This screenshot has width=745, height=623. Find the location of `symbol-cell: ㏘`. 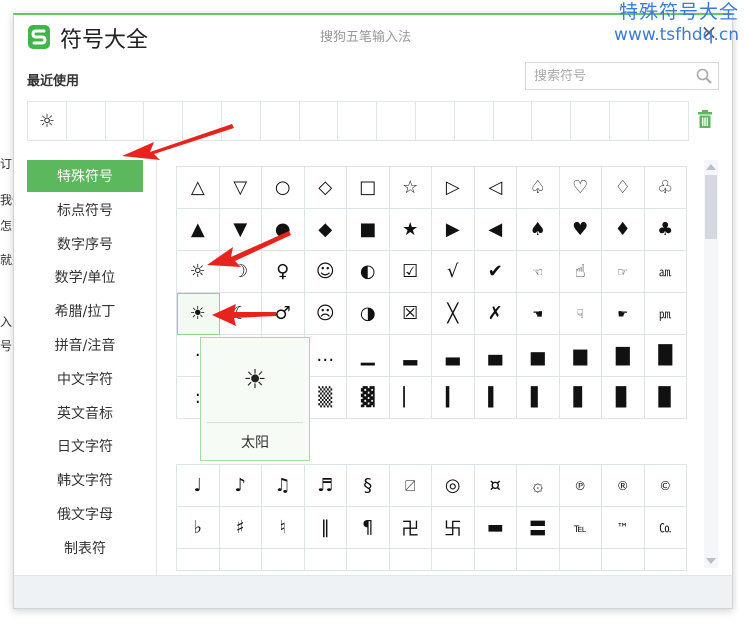

symbol-cell: ㏘ is located at coordinates (665, 314).